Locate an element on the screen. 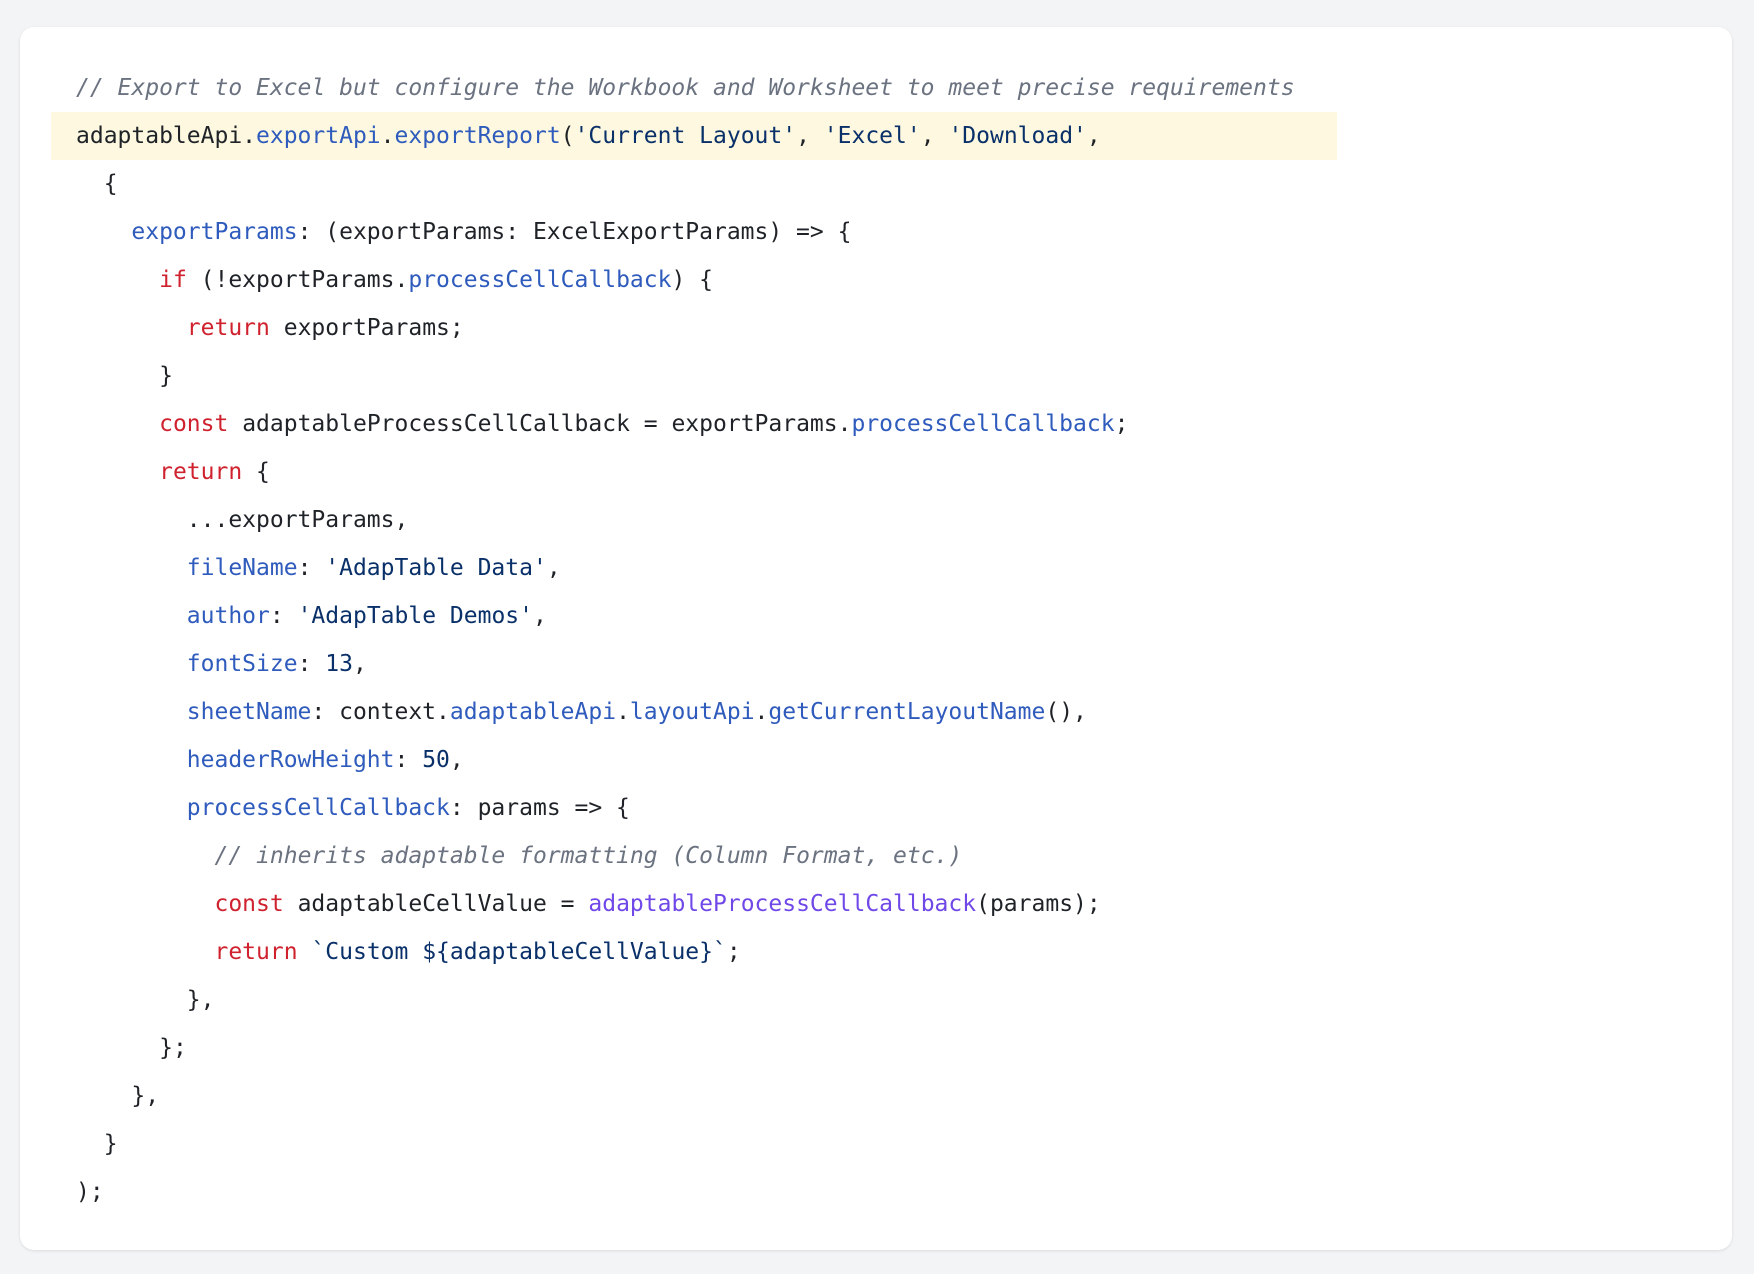 Image resolution: width=1754 pixels, height=1274 pixels. code-line: ...exportParams, is located at coordinates (876, 520).